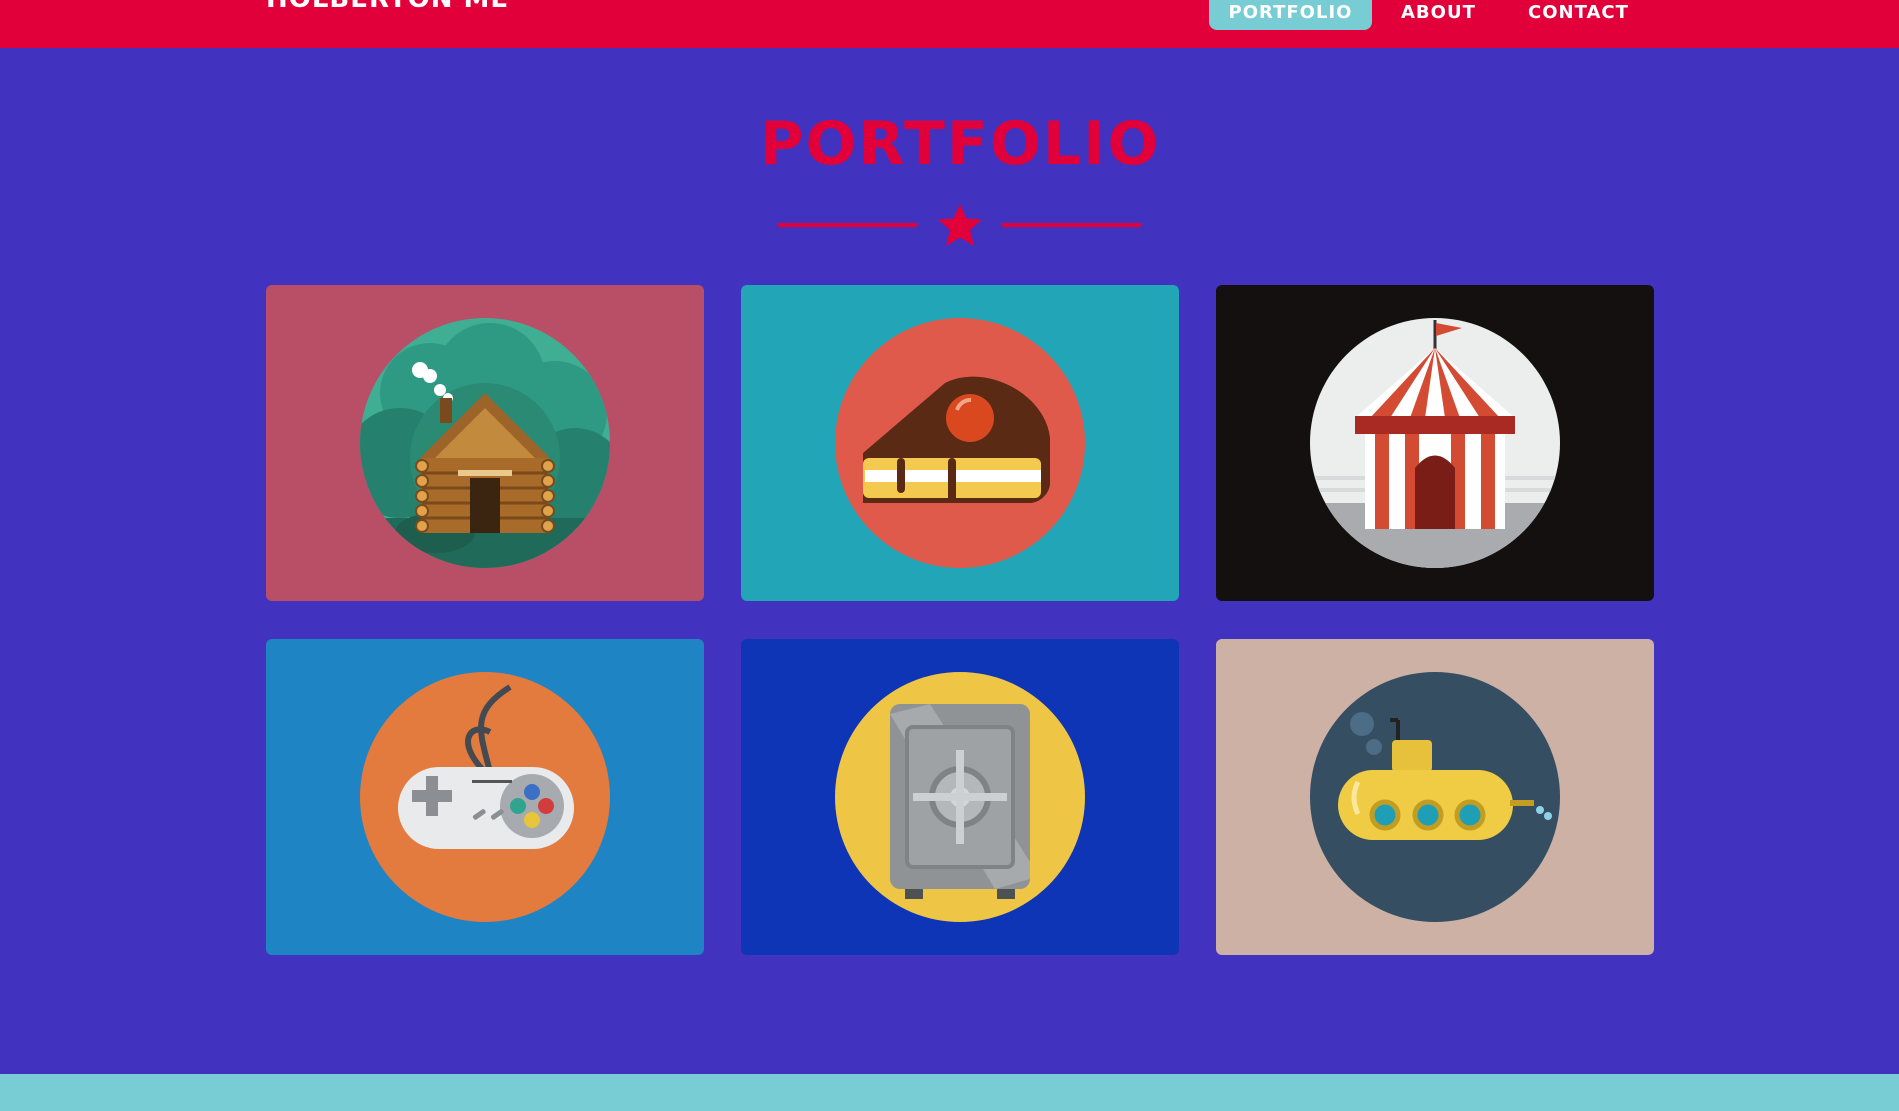 The image size is (1899, 1111). I want to click on navbar: HOLBERTON ME PORTFOLIO ABOUT CONTACT, so click(949, 24).